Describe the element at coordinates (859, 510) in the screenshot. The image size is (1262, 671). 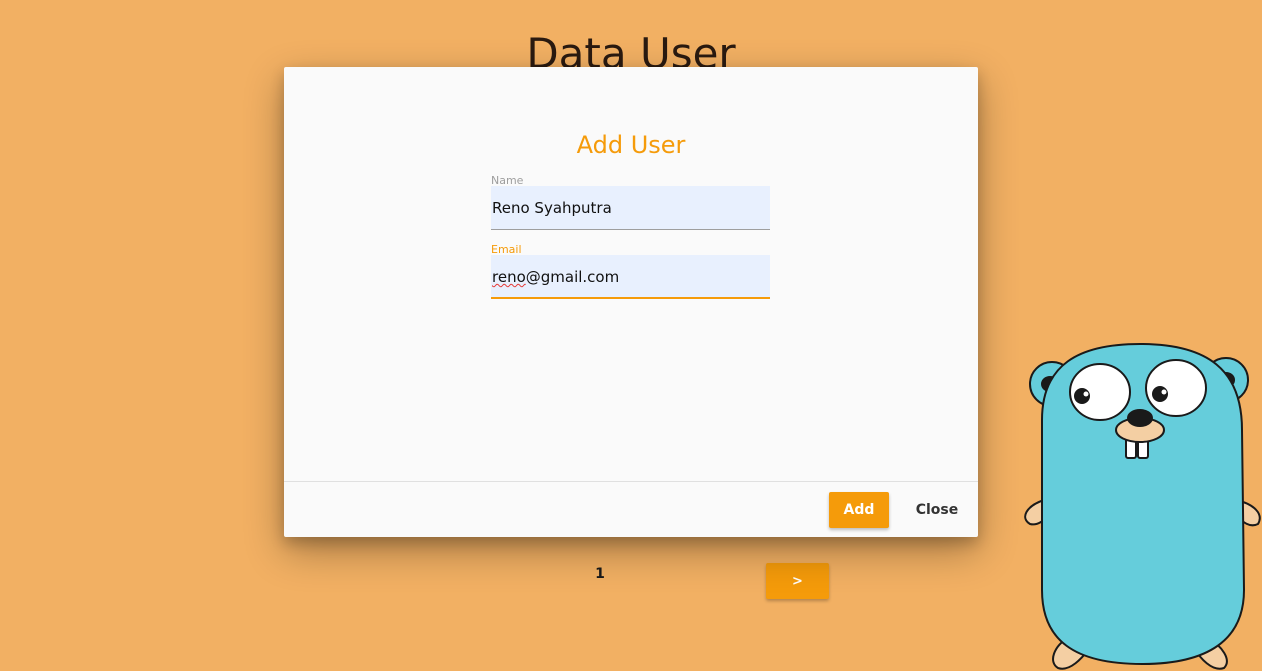
I see `add-button: Add` at that location.